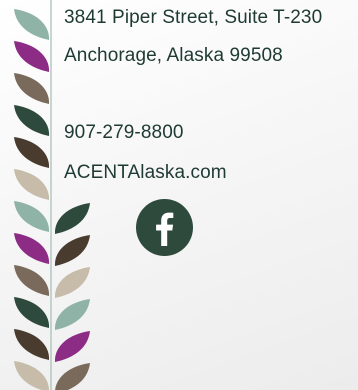 The image size is (358, 390). I want to click on phone-number: 907-279-8800, so click(124, 132).